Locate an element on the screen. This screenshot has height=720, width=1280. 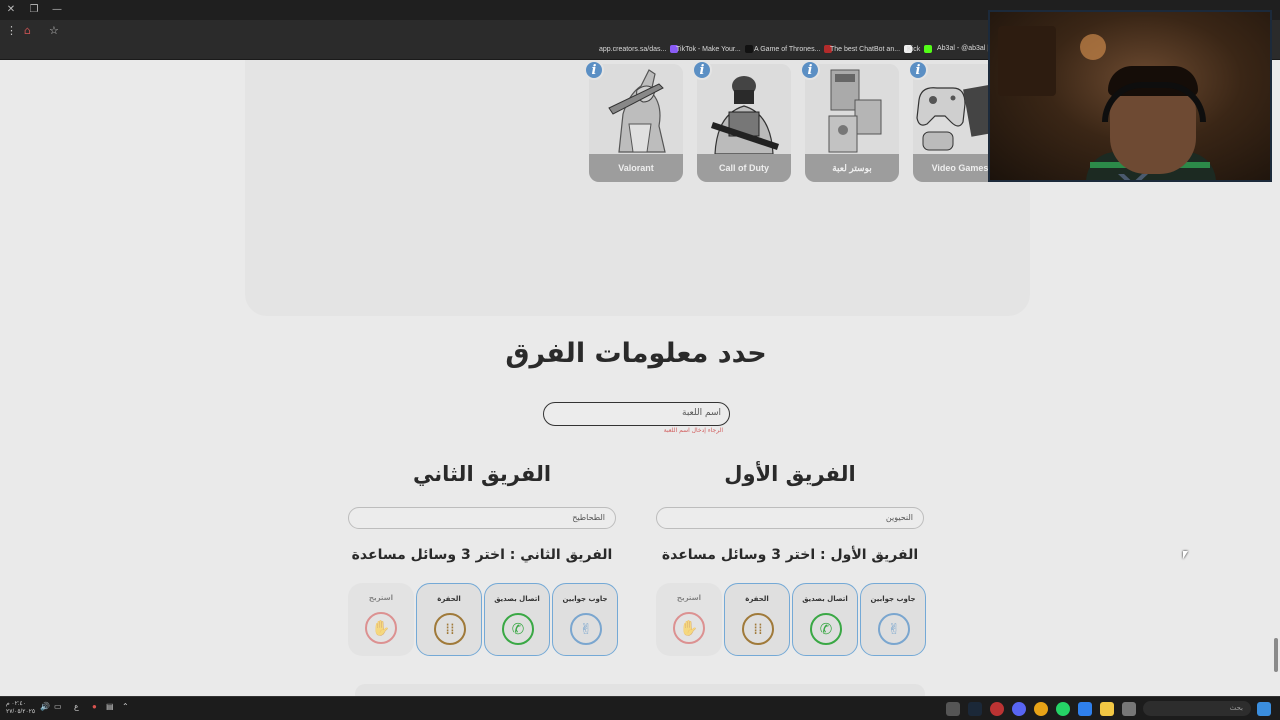
chat-icon: ▤ is located at coordinates (110, 706).